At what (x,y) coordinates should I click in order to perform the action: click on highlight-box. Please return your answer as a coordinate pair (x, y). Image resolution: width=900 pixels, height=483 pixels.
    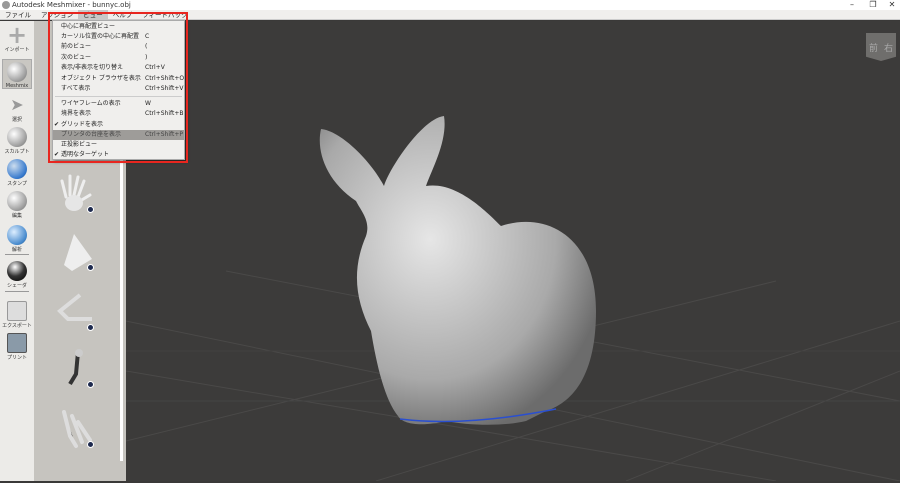
    Looking at the image, I should click on (118, 87).